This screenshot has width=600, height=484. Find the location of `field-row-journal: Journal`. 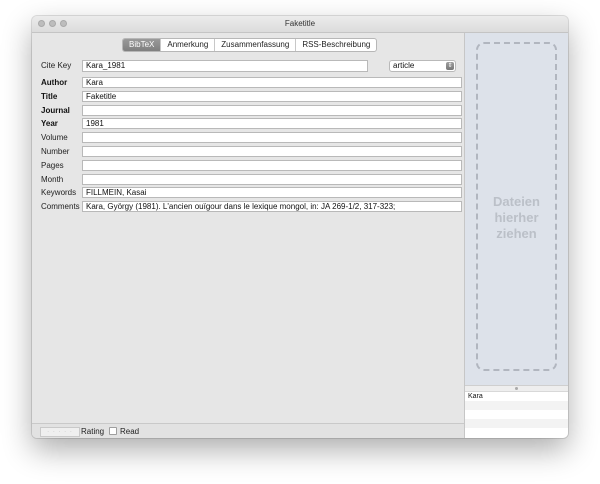

field-row-journal: Journal is located at coordinates (252, 111).